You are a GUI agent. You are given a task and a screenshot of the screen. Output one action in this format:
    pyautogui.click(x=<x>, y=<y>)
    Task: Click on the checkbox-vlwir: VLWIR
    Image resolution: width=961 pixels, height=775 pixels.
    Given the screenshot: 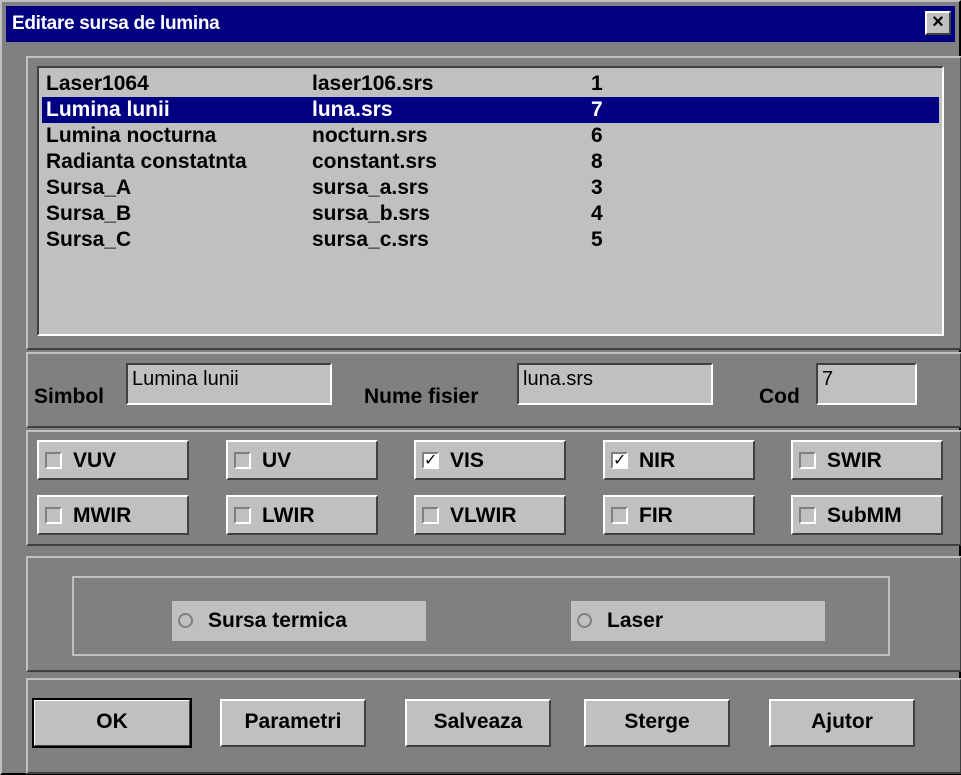 What is the action you would take?
    pyautogui.click(x=490, y=515)
    